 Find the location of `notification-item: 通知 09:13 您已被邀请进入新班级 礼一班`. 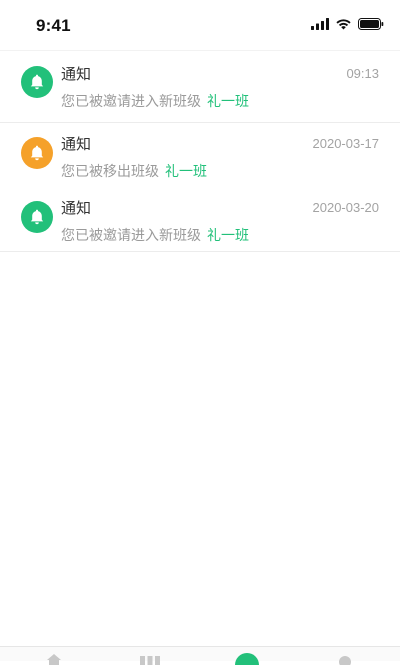

notification-item: 通知 09:13 您已被邀请进入新班级 礼一班 is located at coordinates (200, 87).